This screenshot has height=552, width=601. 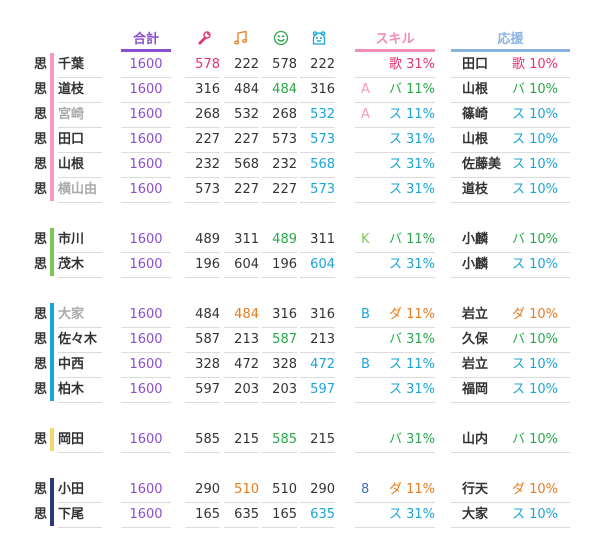 What do you see at coordinates (411, 239) in the screenshot?
I see `skill-value: バ 11%` at bounding box center [411, 239].